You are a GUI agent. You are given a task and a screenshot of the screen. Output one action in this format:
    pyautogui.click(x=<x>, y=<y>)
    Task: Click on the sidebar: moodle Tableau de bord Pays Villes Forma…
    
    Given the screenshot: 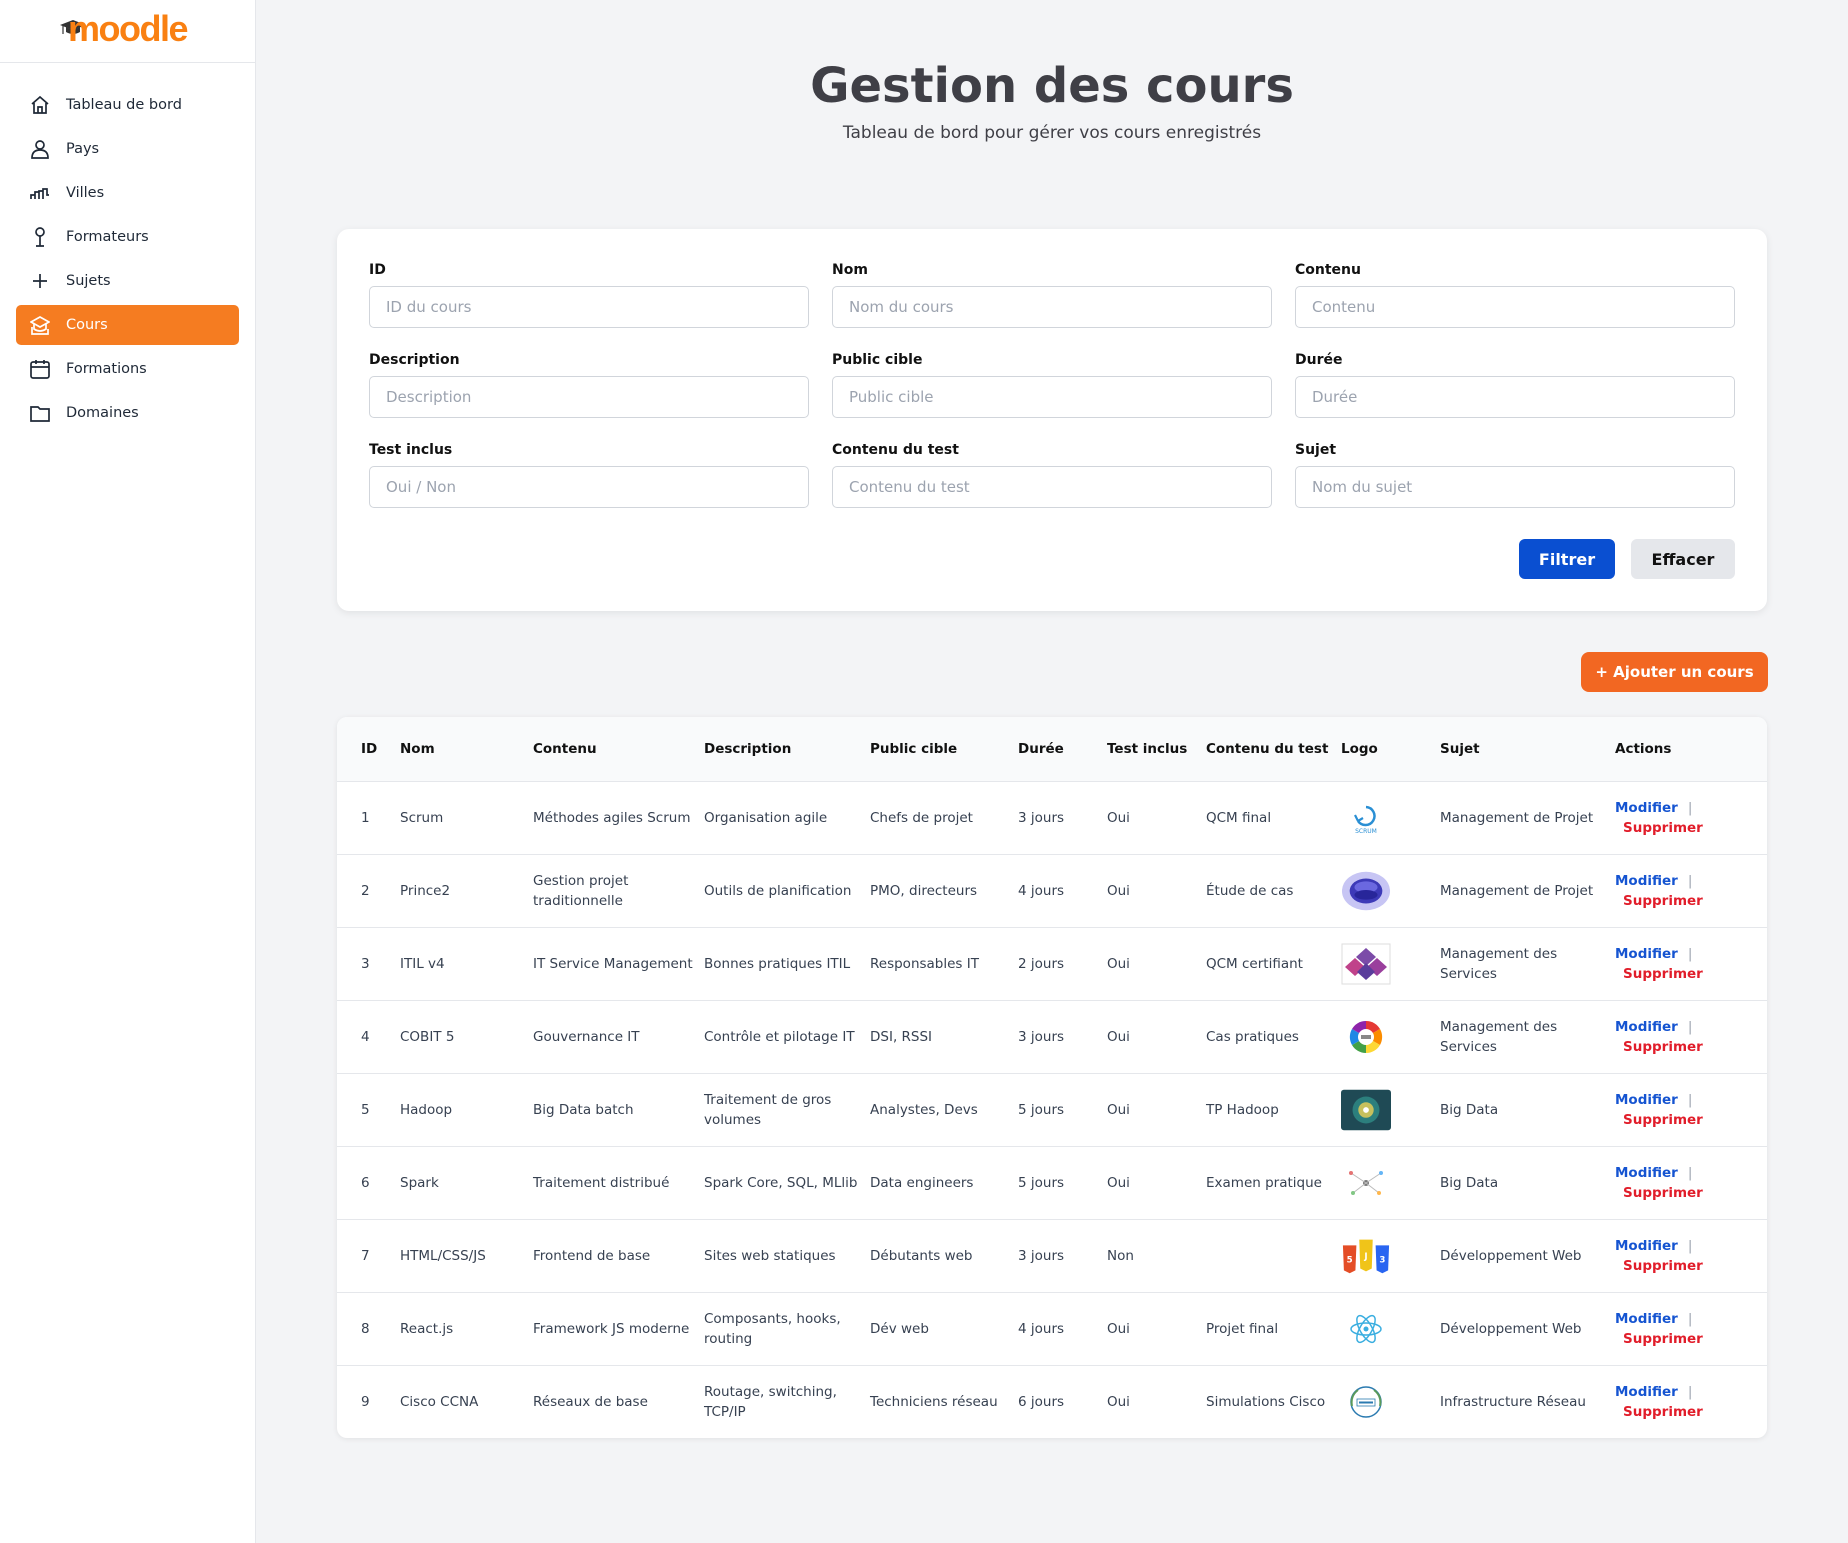 What is the action you would take?
    pyautogui.click(x=128, y=771)
    